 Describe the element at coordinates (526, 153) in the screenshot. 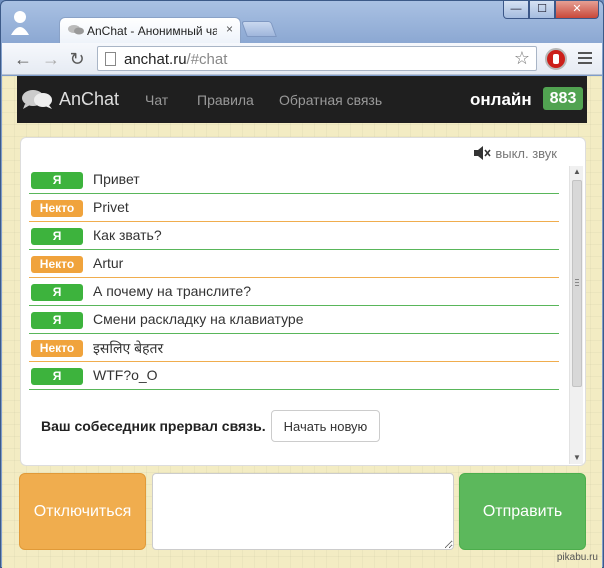

I see `sound-toggle-label: выкл. звук` at that location.